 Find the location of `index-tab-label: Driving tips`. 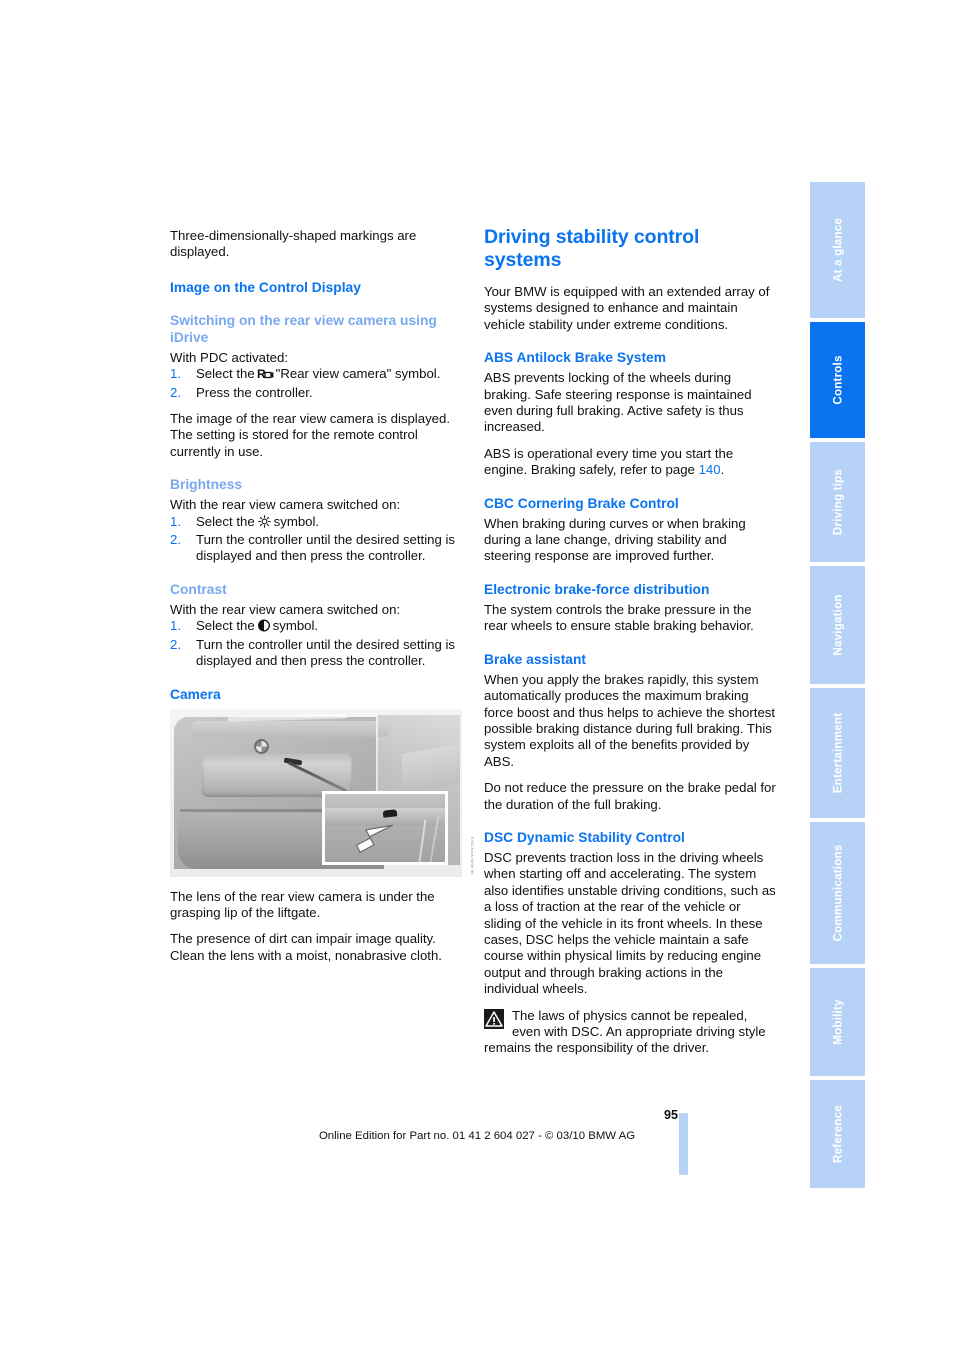

index-tab-label: Driving tips is located at coordinates (837, 502).